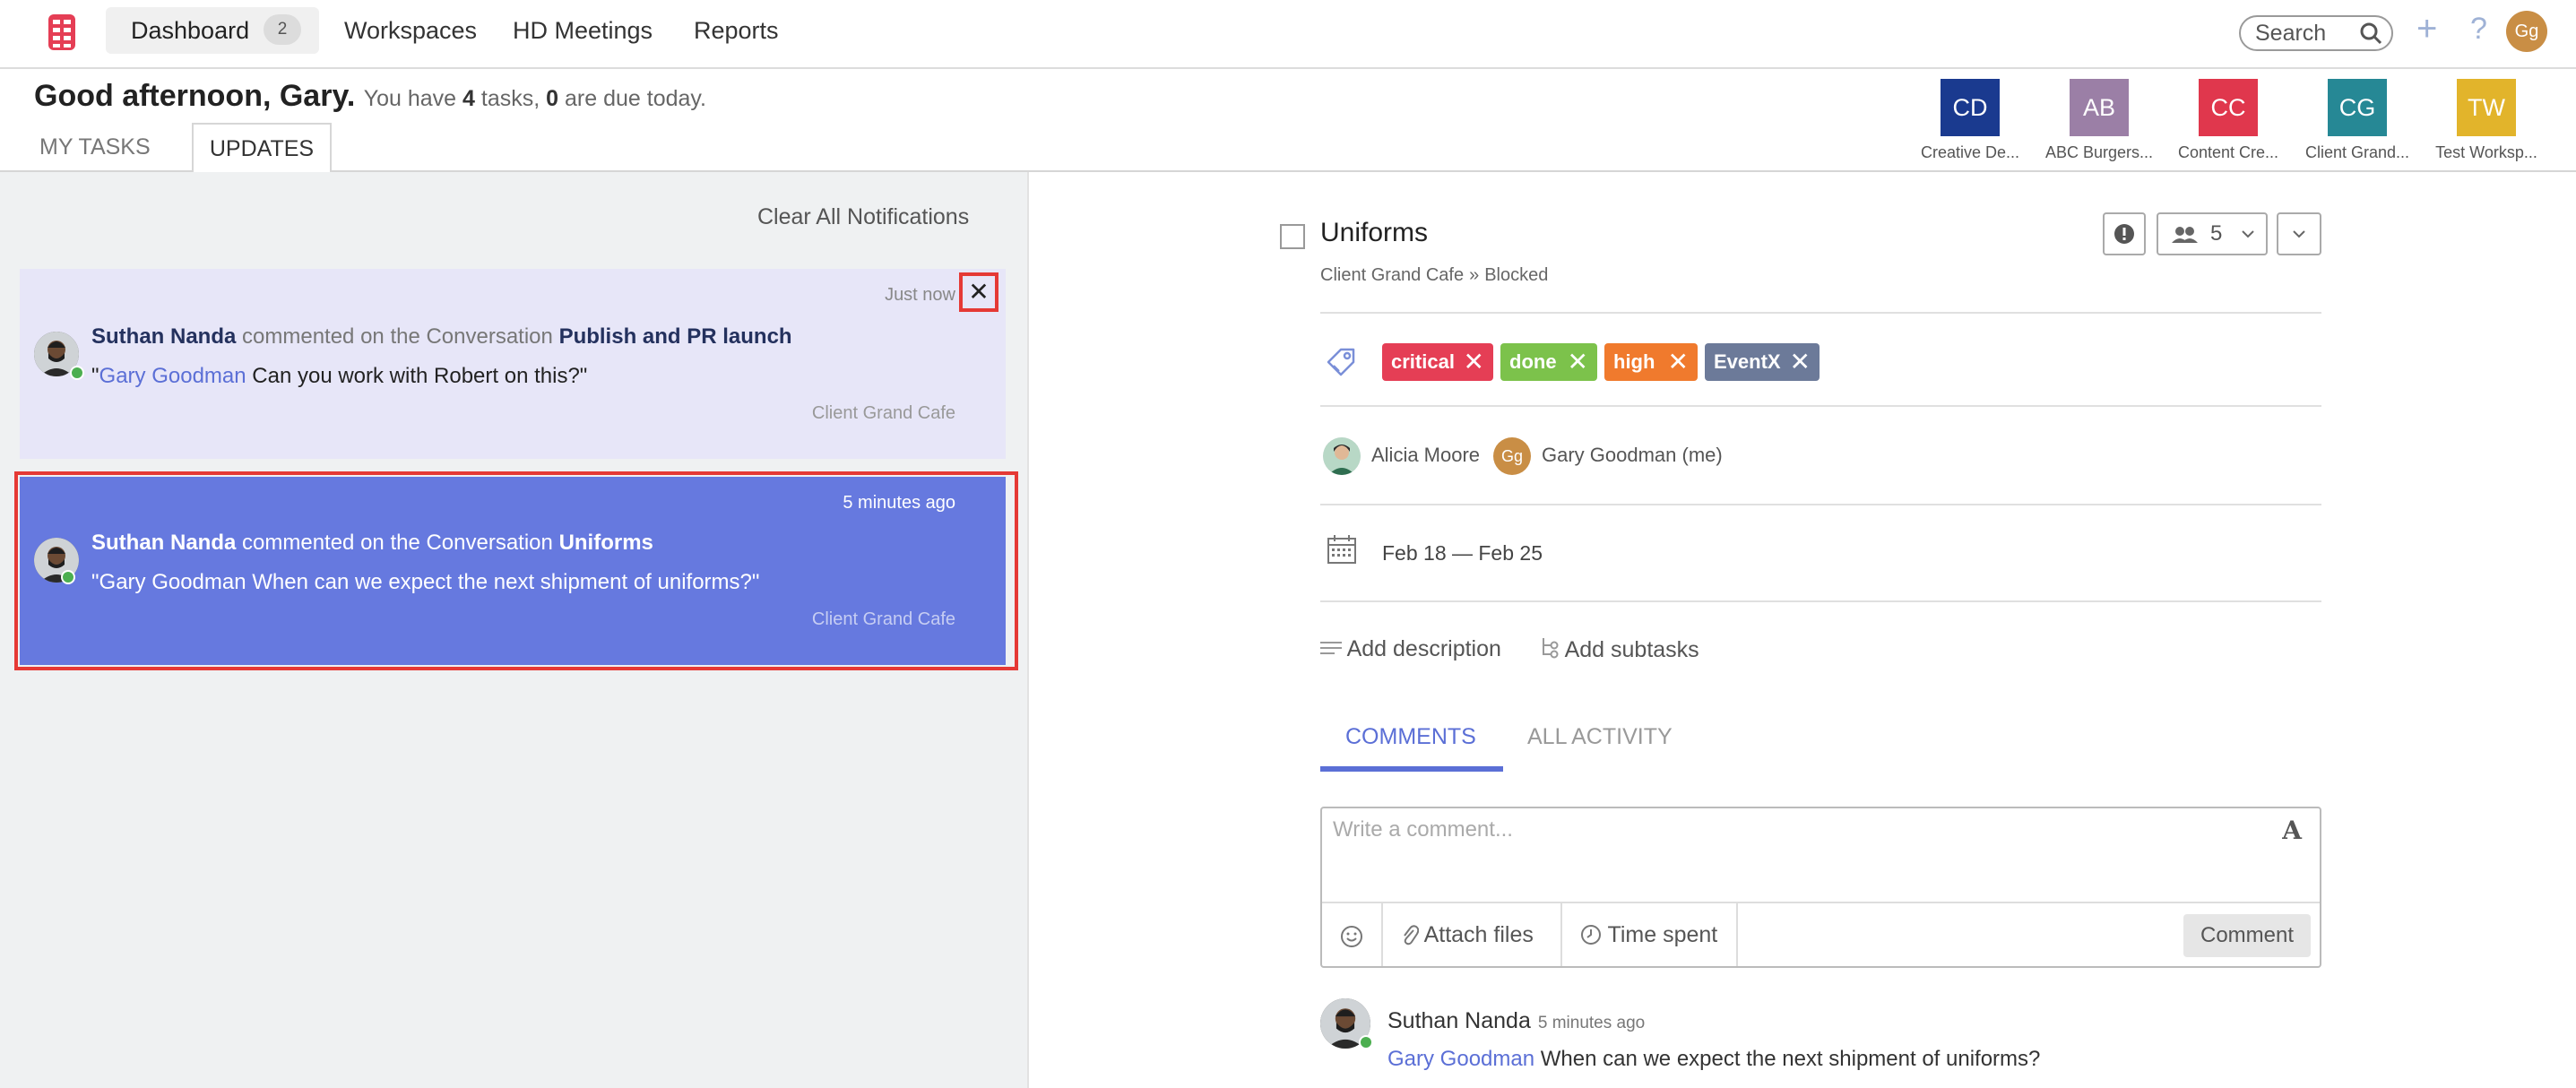 This screenshot has height=1088, width=2576. What do you see at coordinates (2486, 107) in the screenshot?
I see `workspace-badge: TW` at bounding box center [2486, 107].